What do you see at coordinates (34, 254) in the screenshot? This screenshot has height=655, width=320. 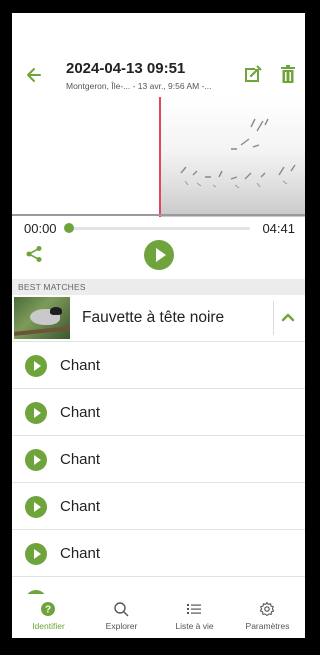 I see `share-icon` at bounding box center [34, 254].